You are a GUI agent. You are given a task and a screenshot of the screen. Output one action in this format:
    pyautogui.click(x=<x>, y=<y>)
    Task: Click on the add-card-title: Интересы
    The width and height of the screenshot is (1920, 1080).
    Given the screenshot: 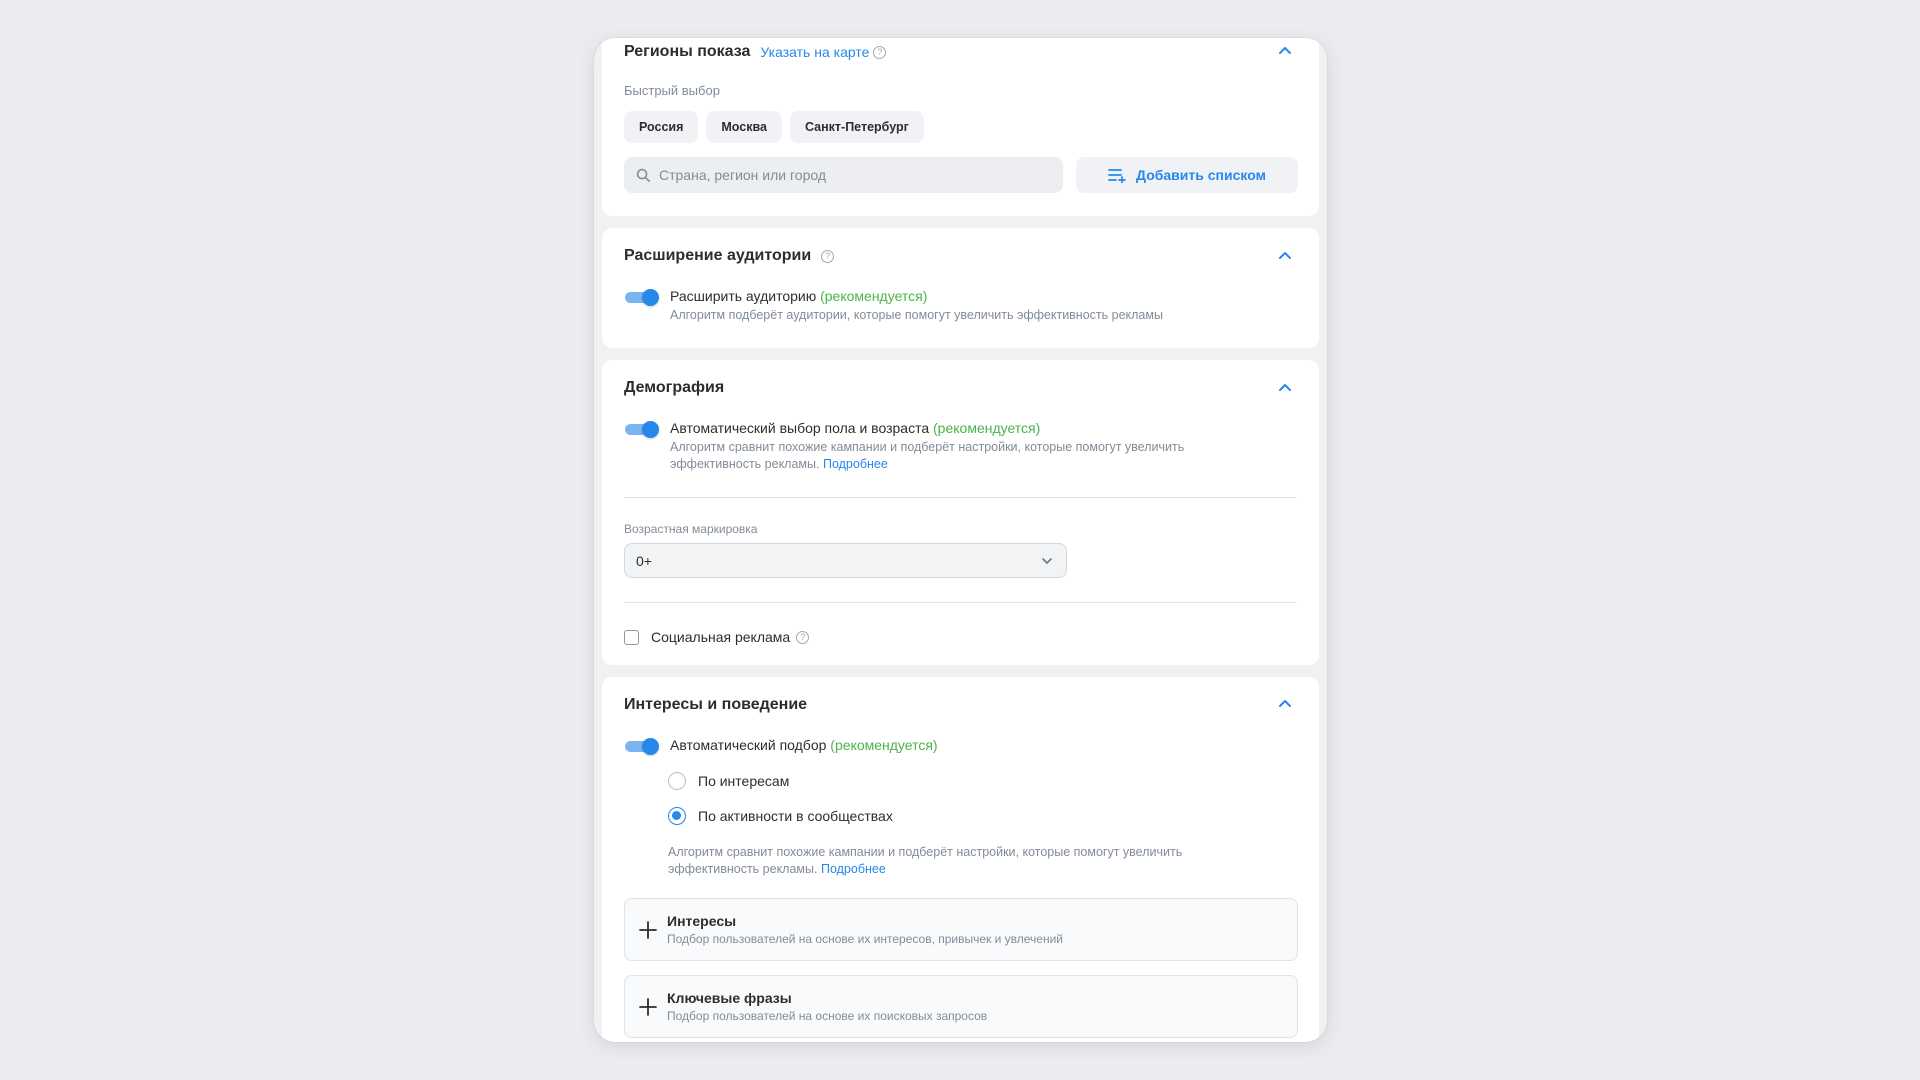 What is the action you would take?
    pyautogui.click(x=702, y=921)
    